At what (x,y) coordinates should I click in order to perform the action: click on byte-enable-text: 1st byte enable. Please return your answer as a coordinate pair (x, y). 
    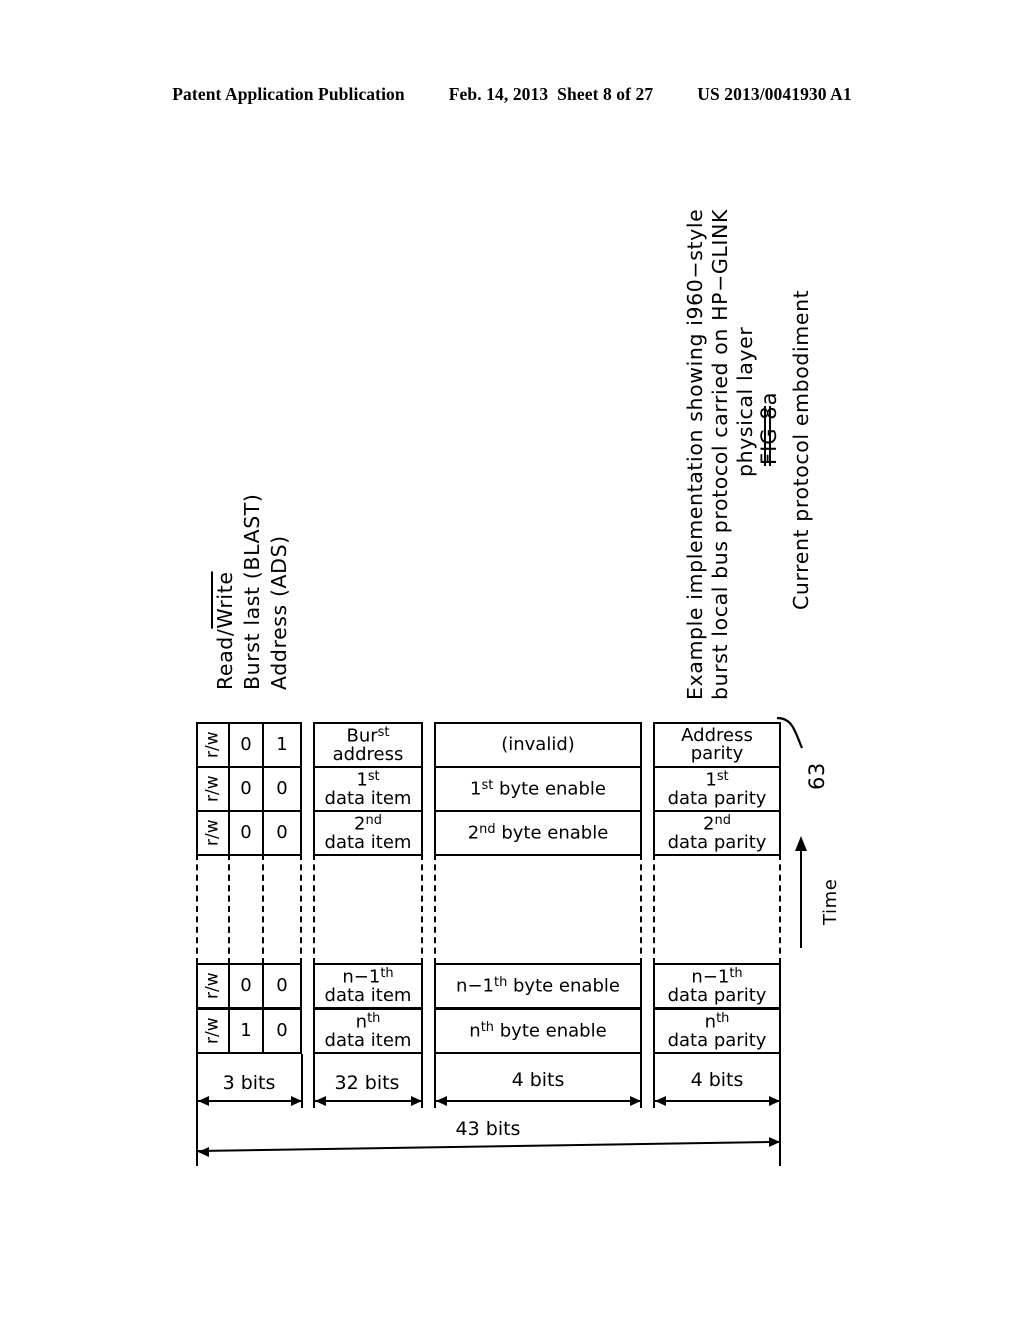
    Looking at the image, I should click on (538, 789).